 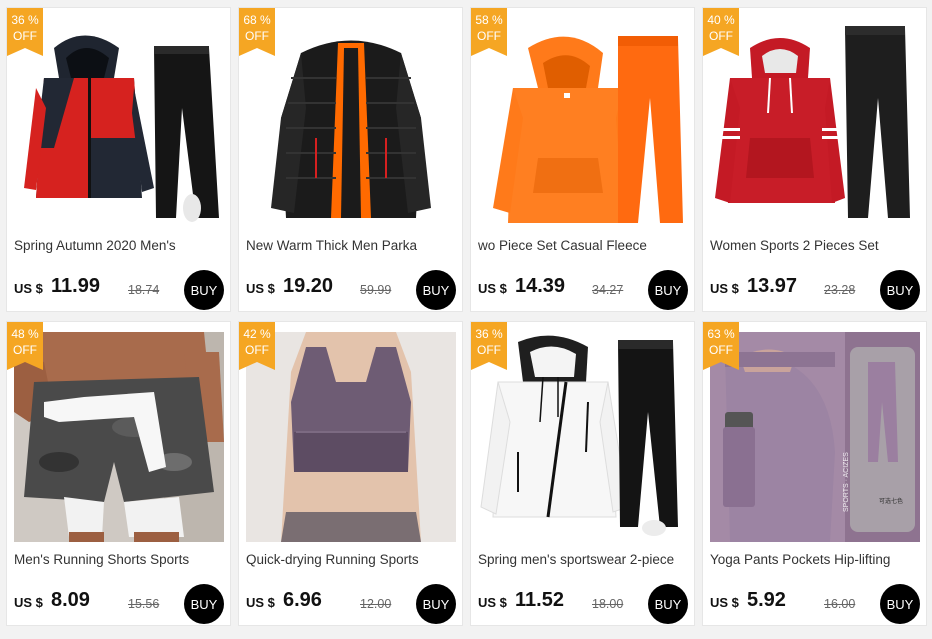 I want to click on sale-price: 5.92, so click(x=766, y=600).